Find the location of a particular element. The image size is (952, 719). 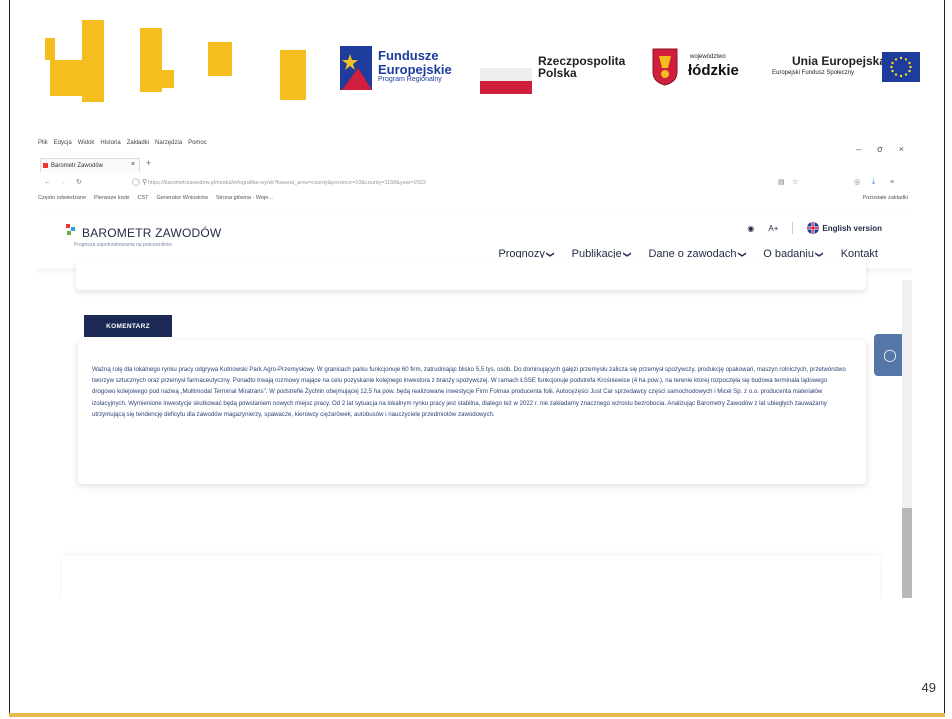

barometr-logo-icon is located at coordinates (70, 229).